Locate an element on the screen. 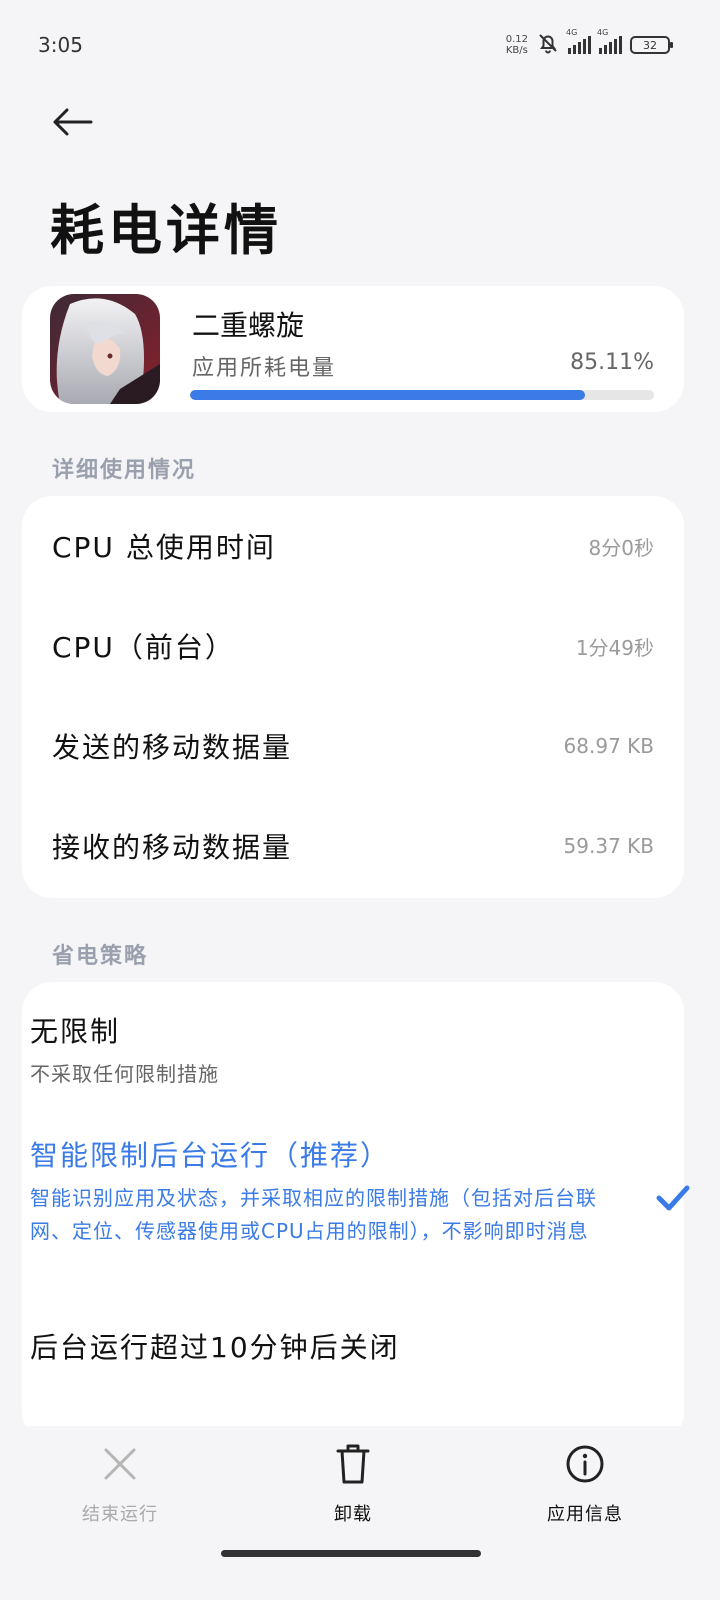 This screenshot has height=1600, width=720. network-speed-unit: KB/s is located at coordinates (516, 50).